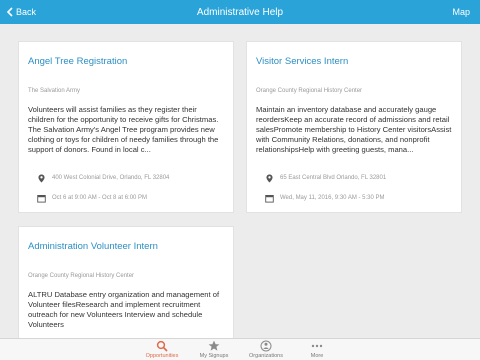 Image resolution: width=480 pixels, height=360 pixels. What do you see at coordinates (461, 12) in the screenshot?
I see `map-button: Map` at bounding box center [461, 12].